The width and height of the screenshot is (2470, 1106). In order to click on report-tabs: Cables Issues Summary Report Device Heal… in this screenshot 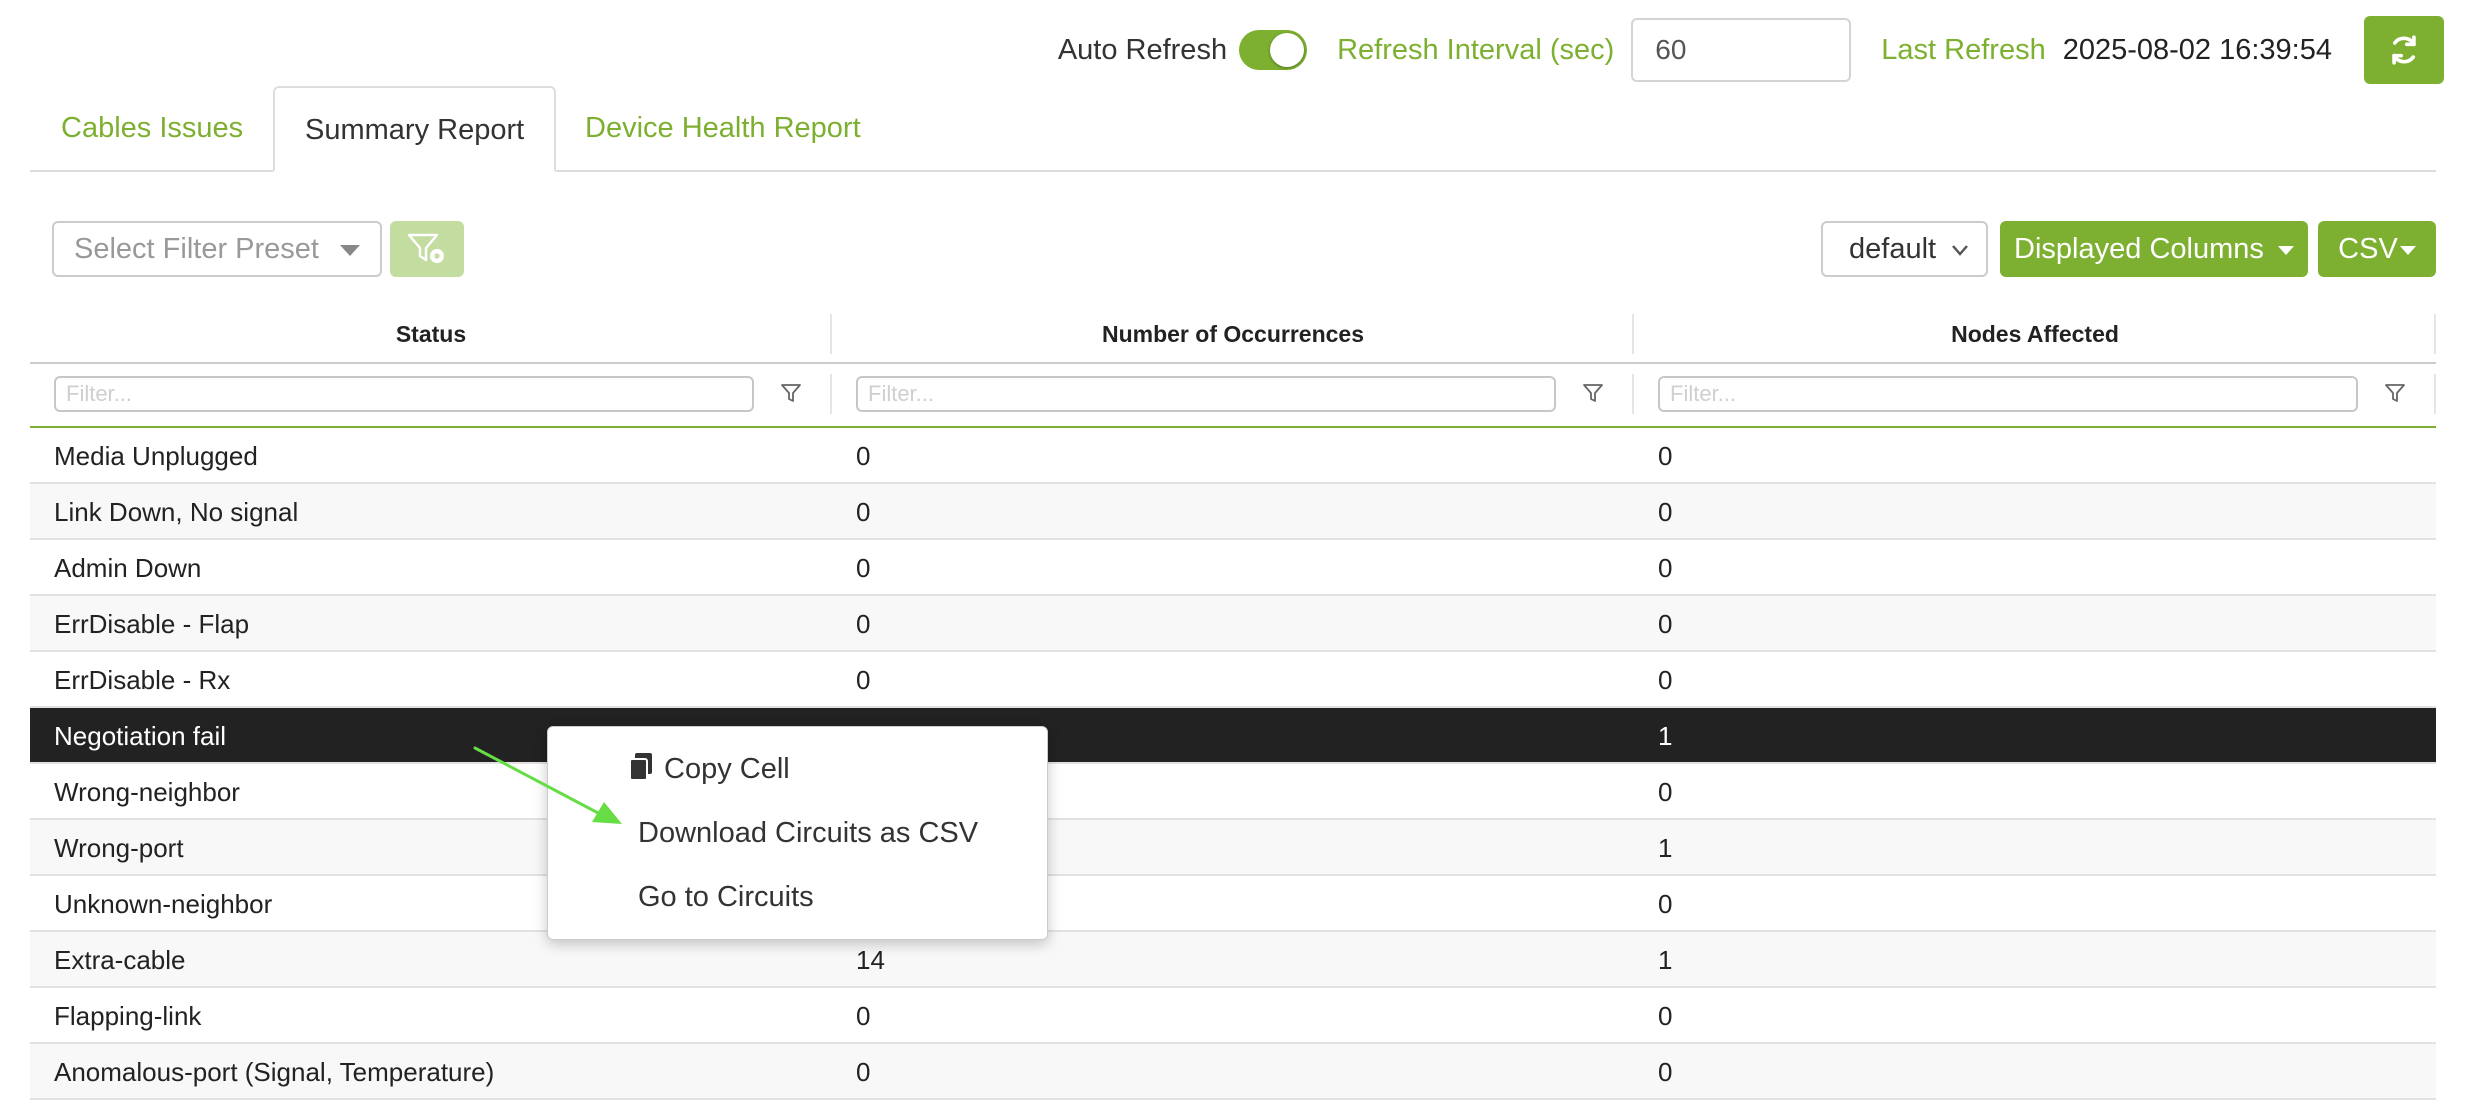, I will do `click(1233, 129)`.